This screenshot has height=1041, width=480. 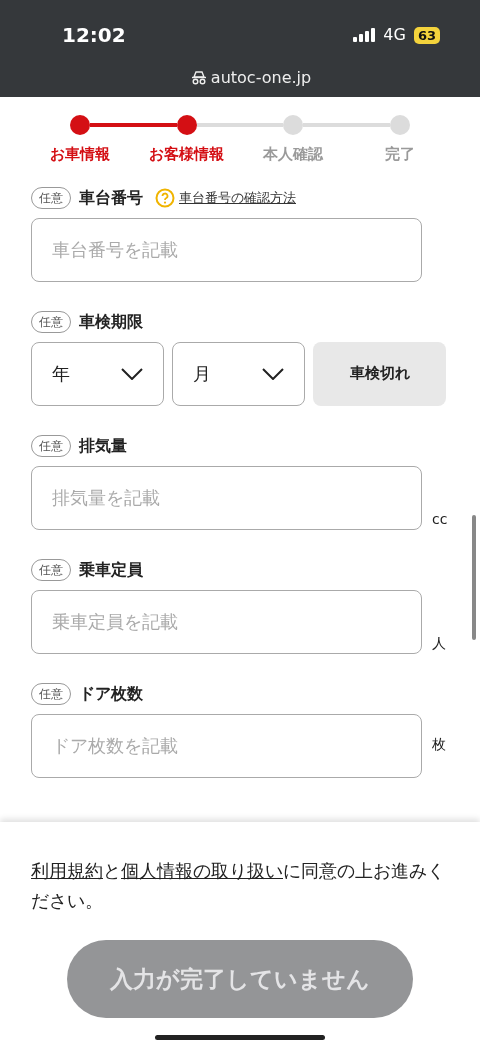 What do you see at coordinates (94, 35) in the screenshot?
I see `clock-time: 12:02` at bounding box center [94, 35].